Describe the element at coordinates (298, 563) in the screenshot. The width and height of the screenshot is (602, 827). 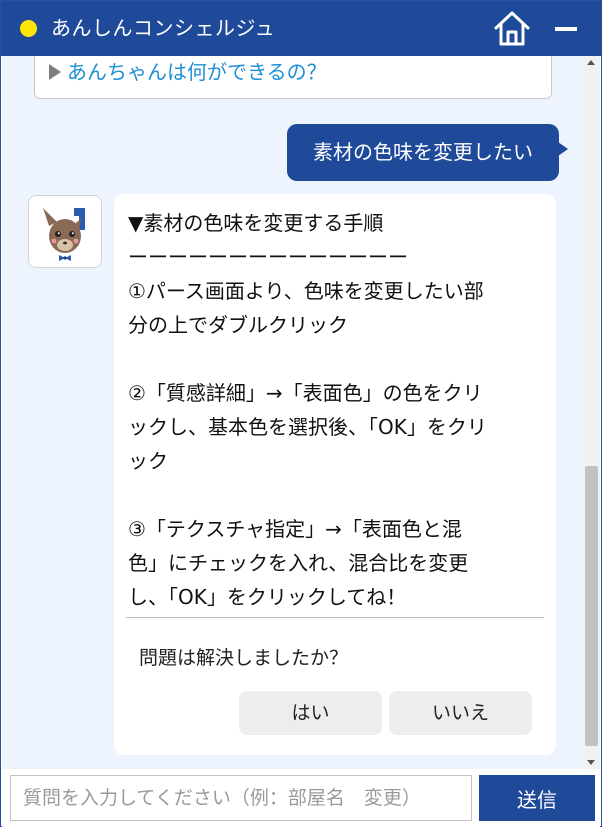
I see `bot-line: 色」にチェックを入れ、混合比を変更` at that location.